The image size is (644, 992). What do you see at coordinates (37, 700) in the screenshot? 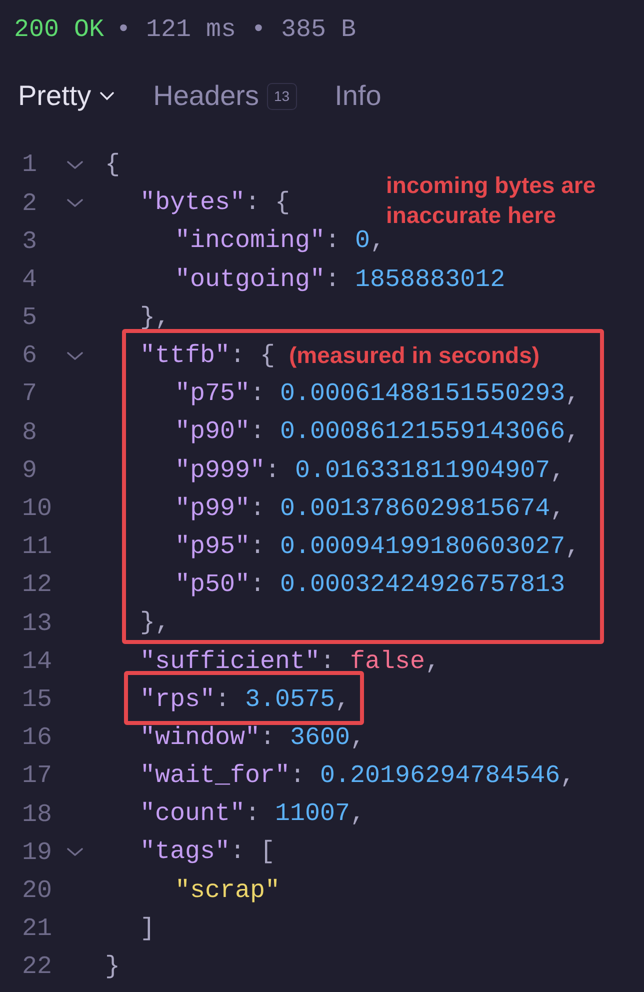
I see `line-number: 15` at bounding box center [37, 700].